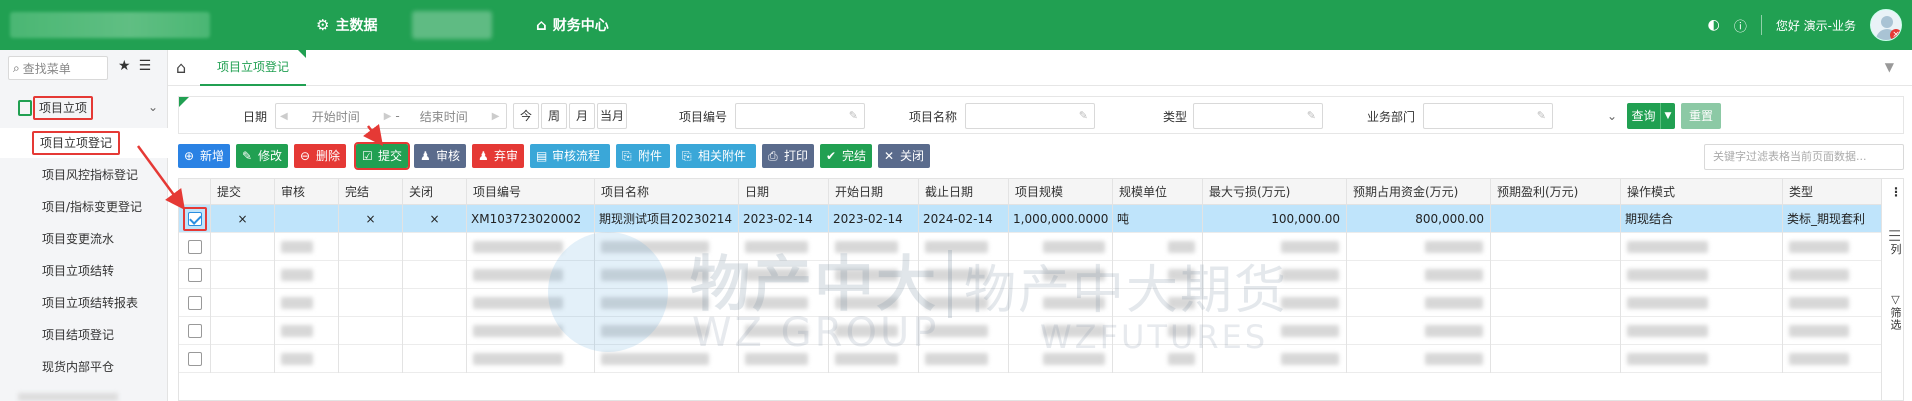 The height and width of the screenshot is (401, 1912). Describe the element at coordinates (1886, 25) in the screenshot. I see `avatar: ×` at that location.